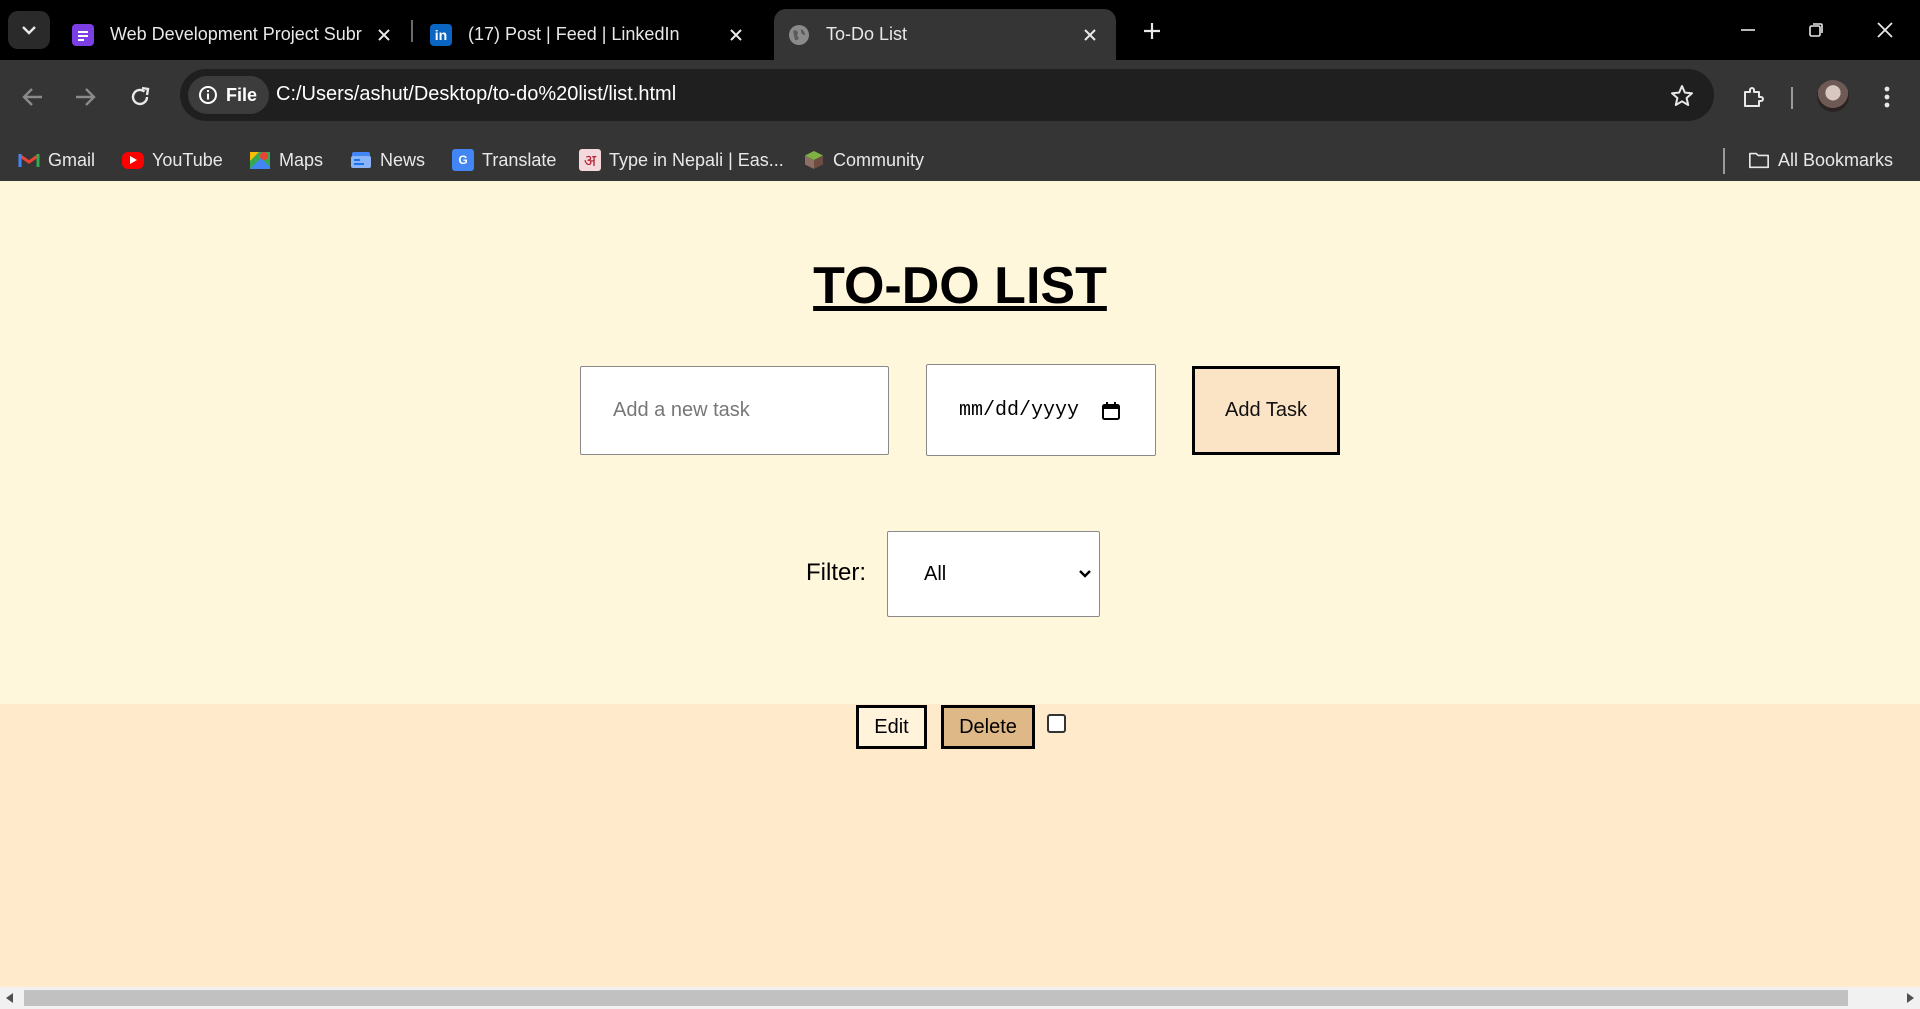 Image resolution: width=1920 pixels, height=1009 pixels. Describe the element at coordinates (1759, 160) in the screenshot. I see `folder-icon` at that location.